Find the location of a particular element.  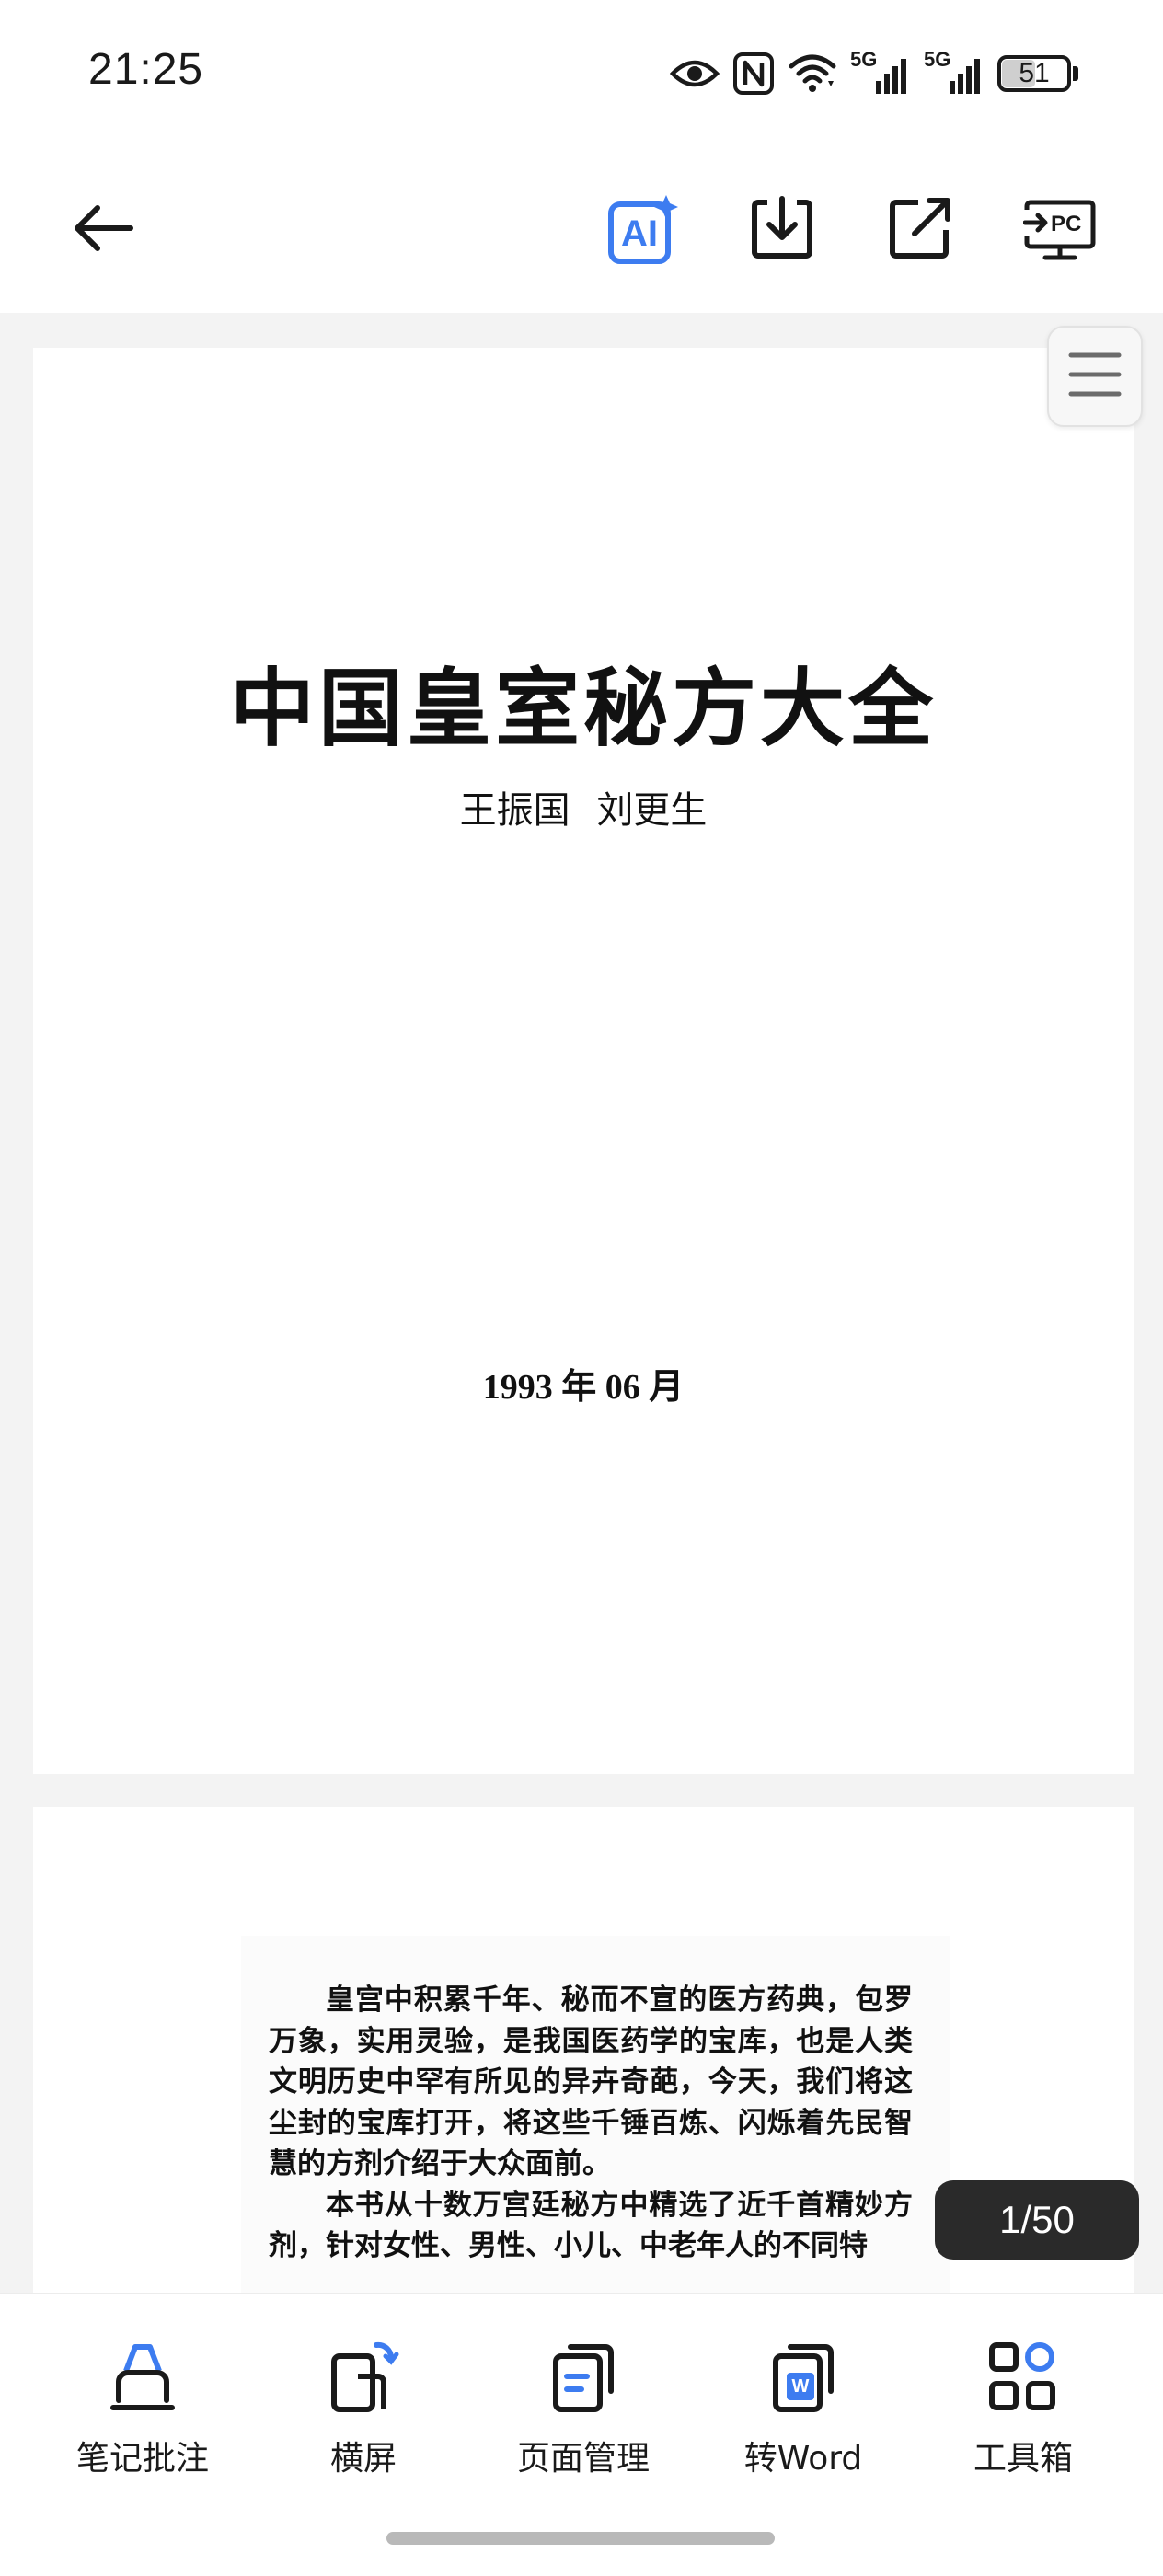

bottom-item-label: 转Word is located at coordinates (803, 2459).